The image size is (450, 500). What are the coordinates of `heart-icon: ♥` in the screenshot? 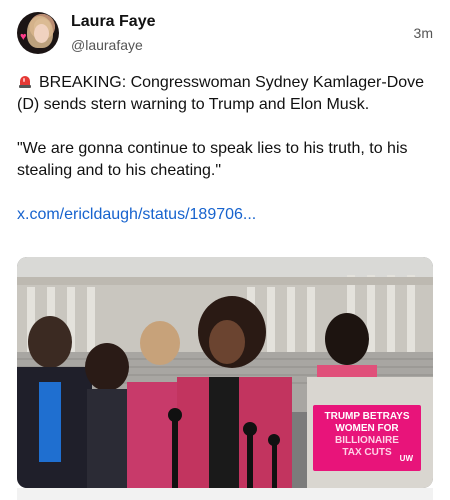 It's located at (23, 37).